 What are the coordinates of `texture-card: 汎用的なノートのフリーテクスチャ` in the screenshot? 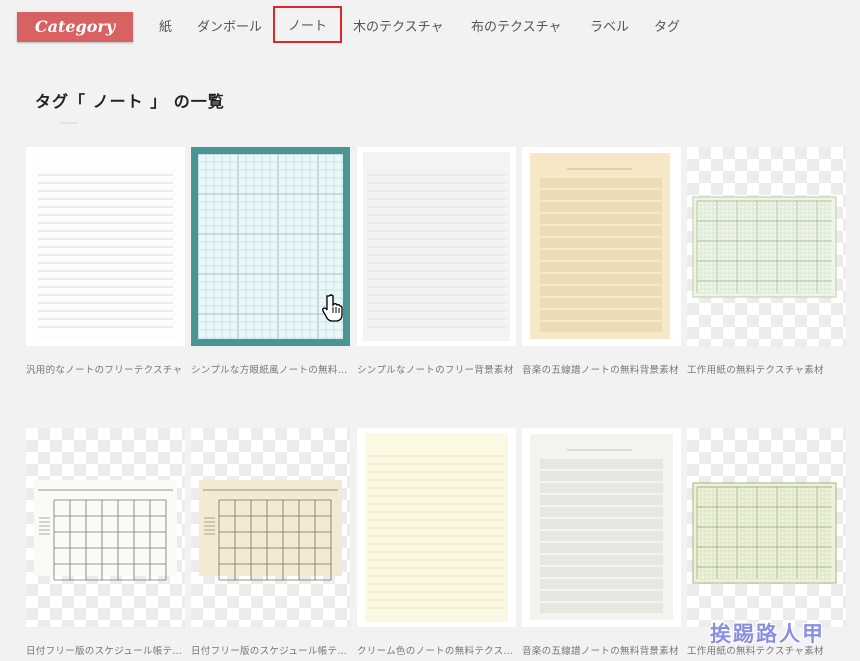 It's located at (105, 261).